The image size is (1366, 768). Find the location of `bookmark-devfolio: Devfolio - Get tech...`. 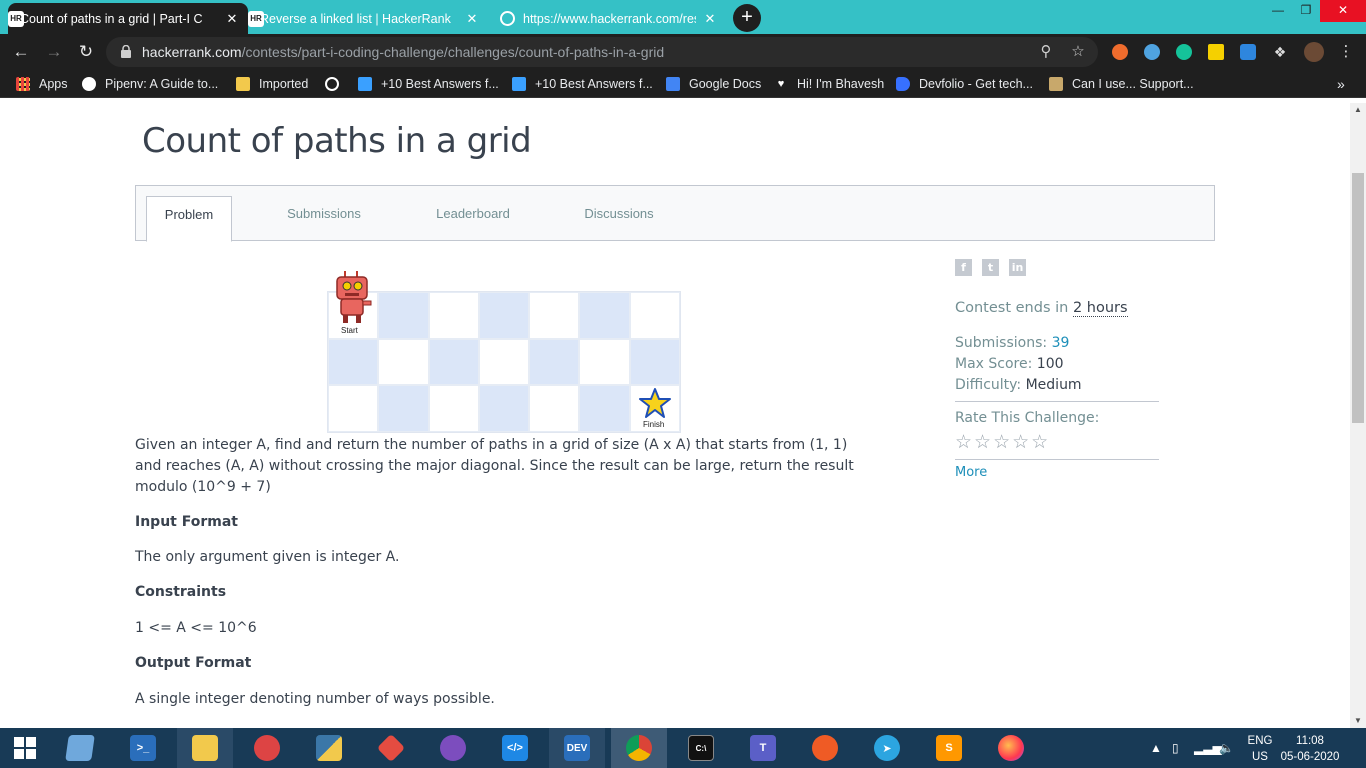

bookmark-devfolio: Devfolio - Get tech... is located at coordinates (964, 84).